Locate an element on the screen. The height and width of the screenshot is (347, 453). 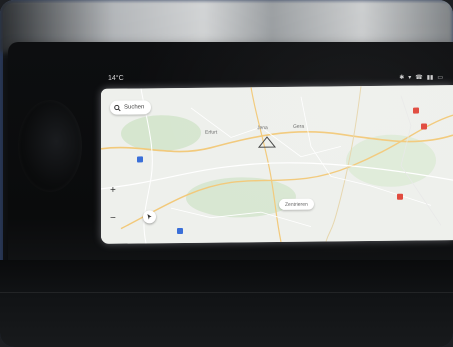
signal-icon: ▮▮ is located at coordinates (430, 78).